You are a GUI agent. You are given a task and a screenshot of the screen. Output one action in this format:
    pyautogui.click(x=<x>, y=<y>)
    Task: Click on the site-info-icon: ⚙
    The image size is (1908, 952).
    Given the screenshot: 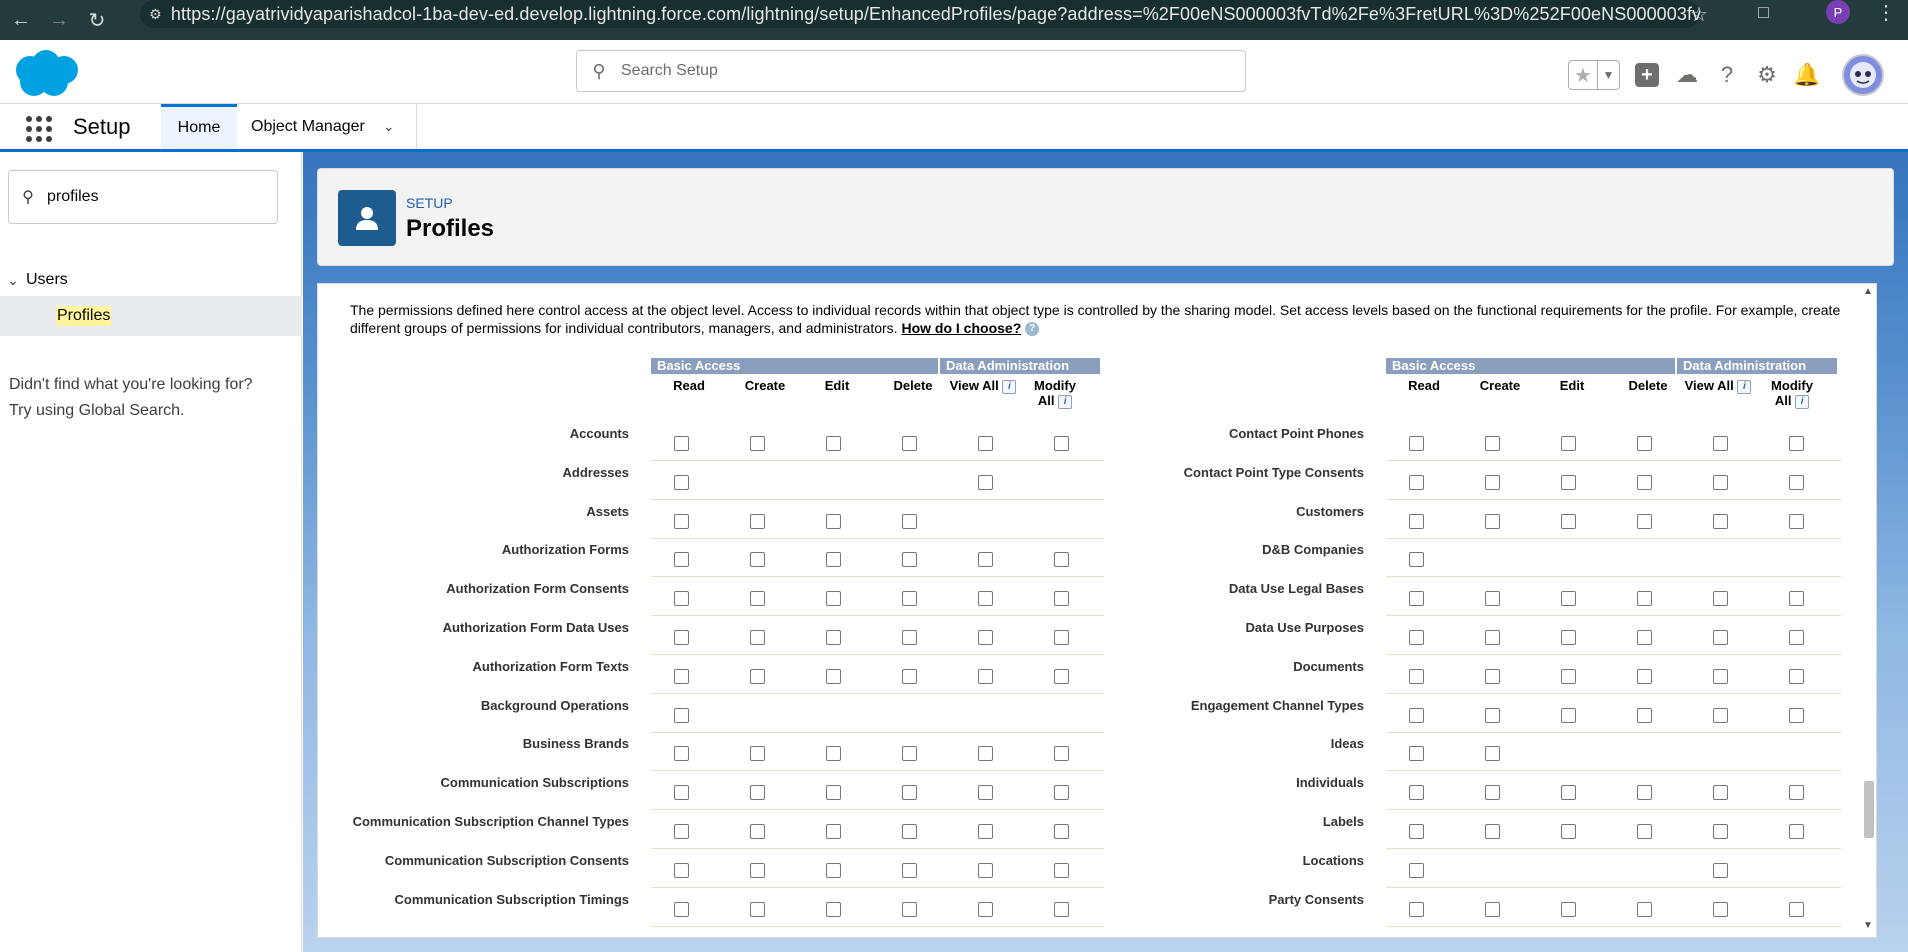 What is the action you would take?
    pyautogui.click(x=155, y=14)
    